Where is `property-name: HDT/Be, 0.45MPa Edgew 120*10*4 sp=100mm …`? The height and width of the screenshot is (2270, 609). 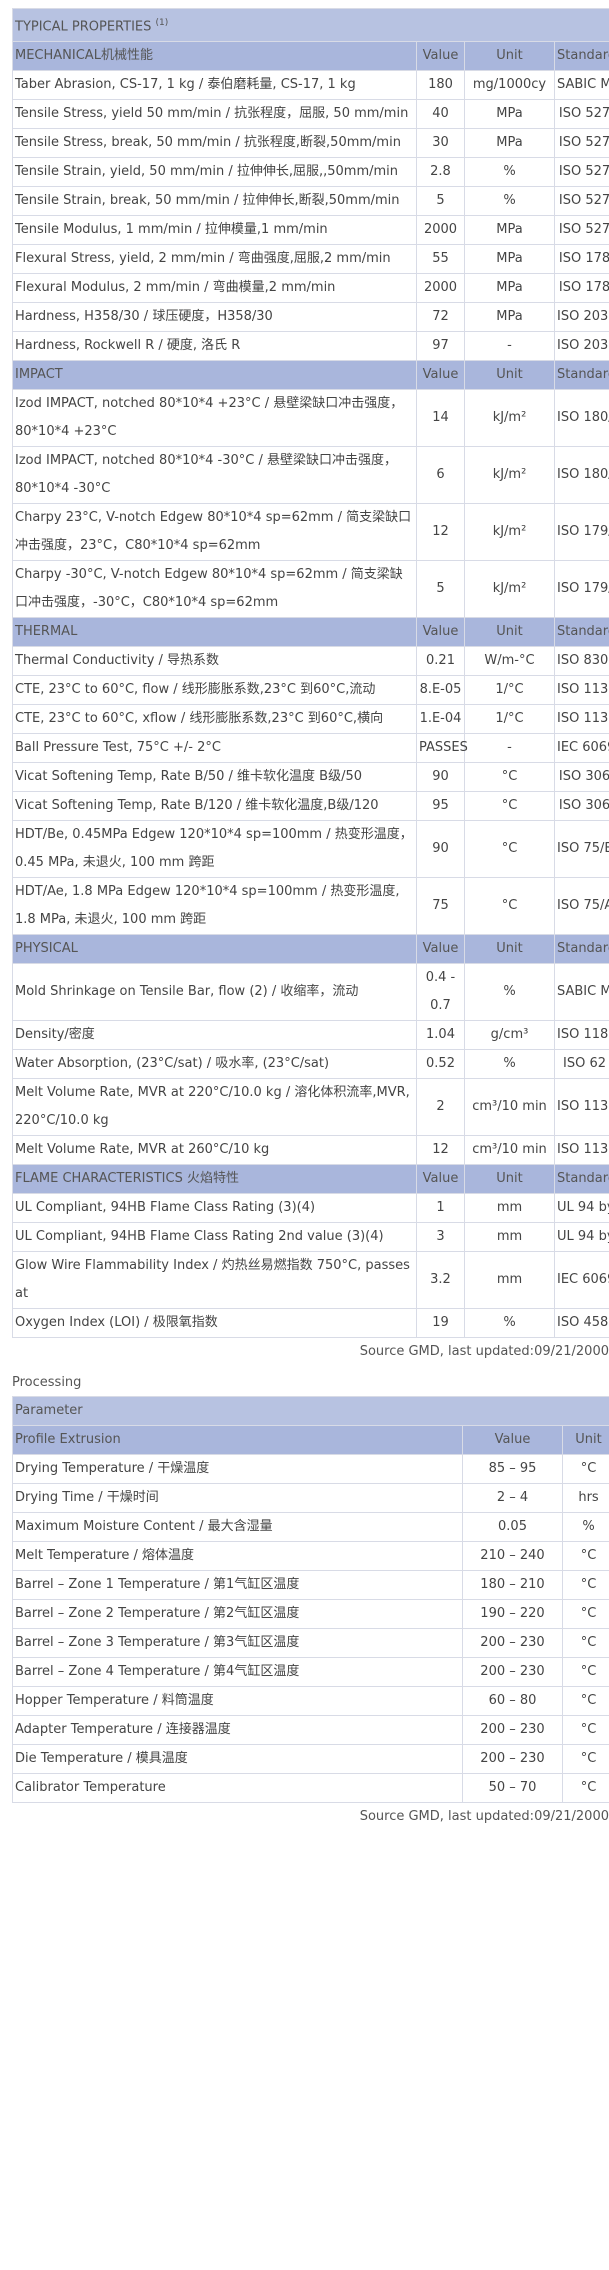
property-name: HDT/Be, 0.45MPa Edgew 120*10*4 sp=100mm … is located at coordinates (214, 849).